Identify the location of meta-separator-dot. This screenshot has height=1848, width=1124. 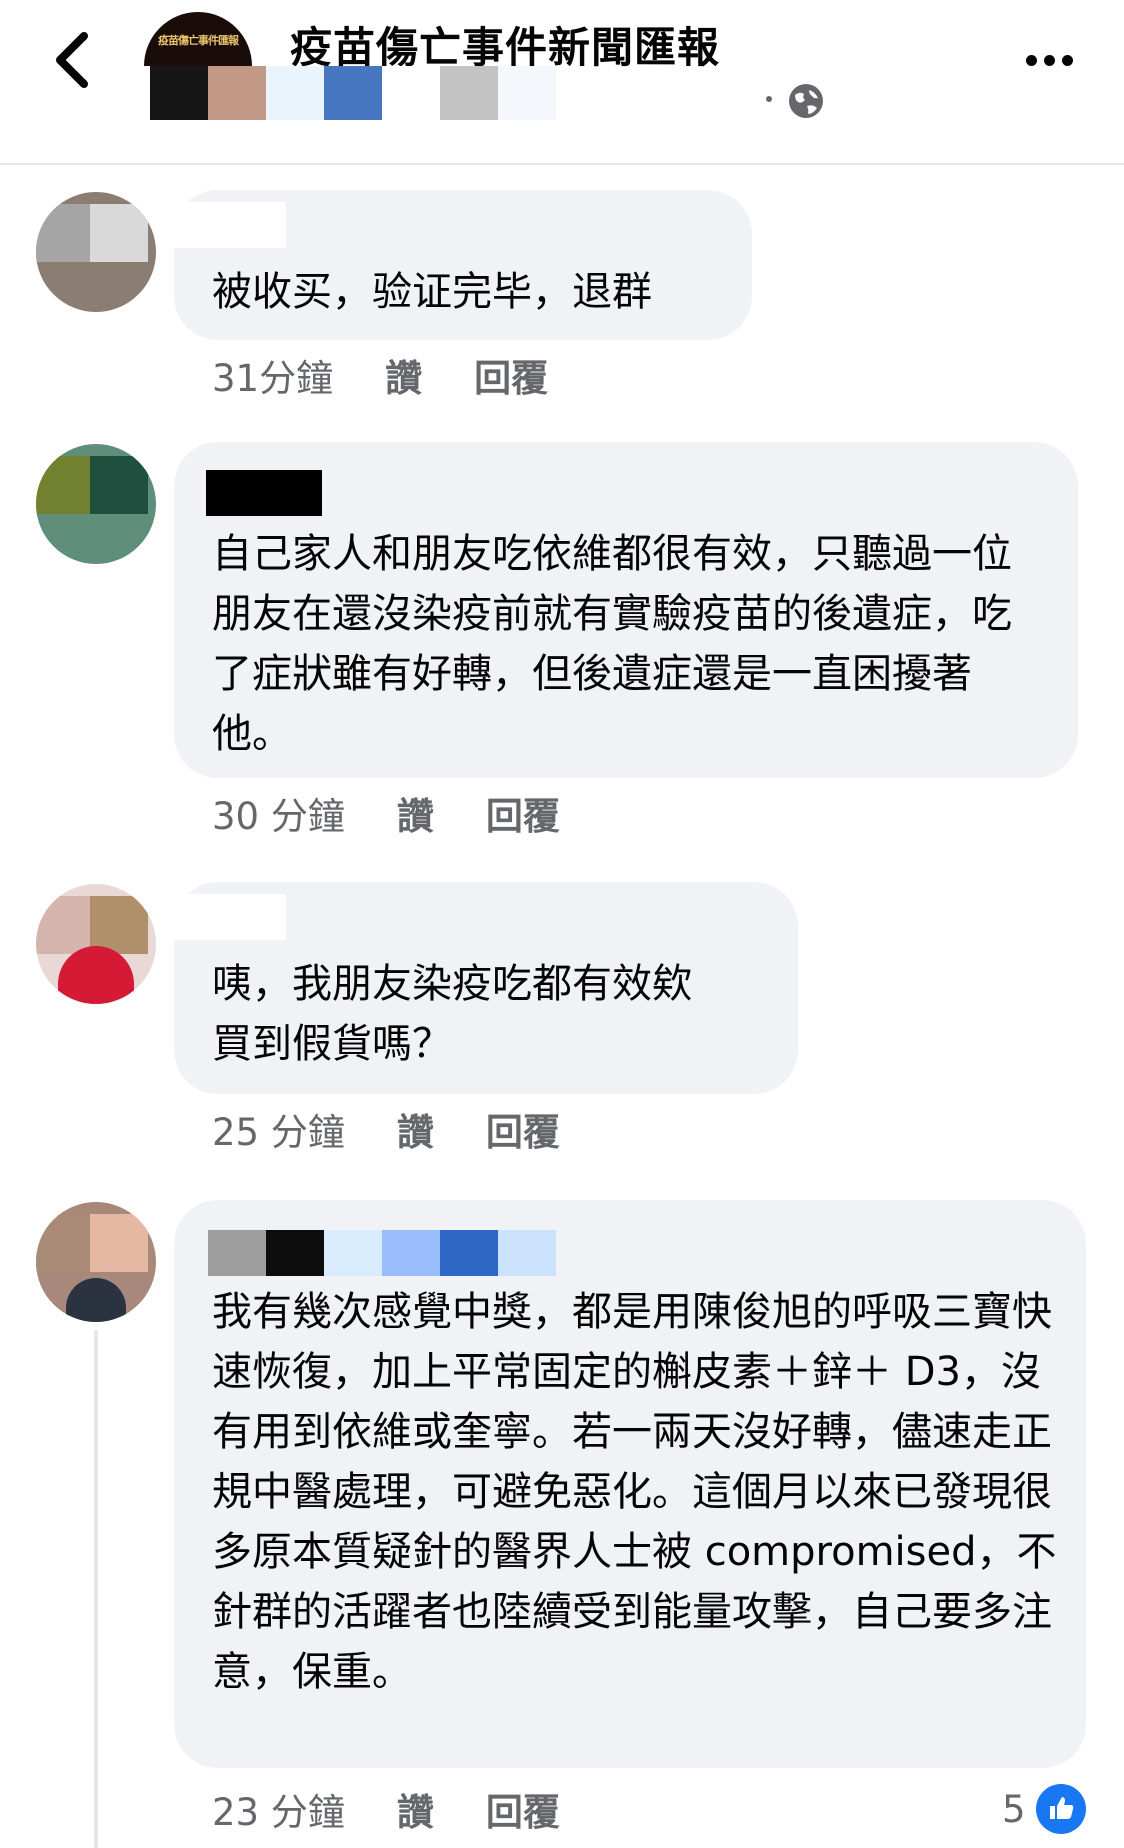
(769, 99).